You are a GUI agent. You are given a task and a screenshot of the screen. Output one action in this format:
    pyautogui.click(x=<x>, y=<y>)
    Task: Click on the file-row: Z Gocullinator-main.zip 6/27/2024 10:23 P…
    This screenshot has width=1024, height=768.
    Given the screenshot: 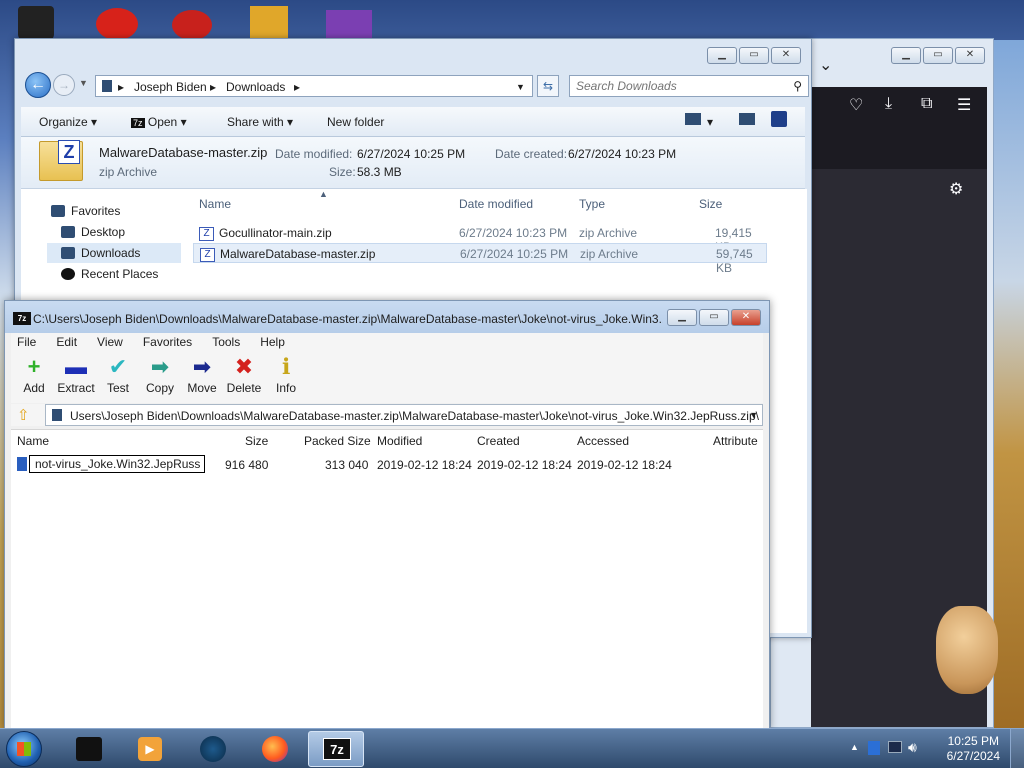 What is the action you would take?
    pyautogui.click(x=480, y=238)
    